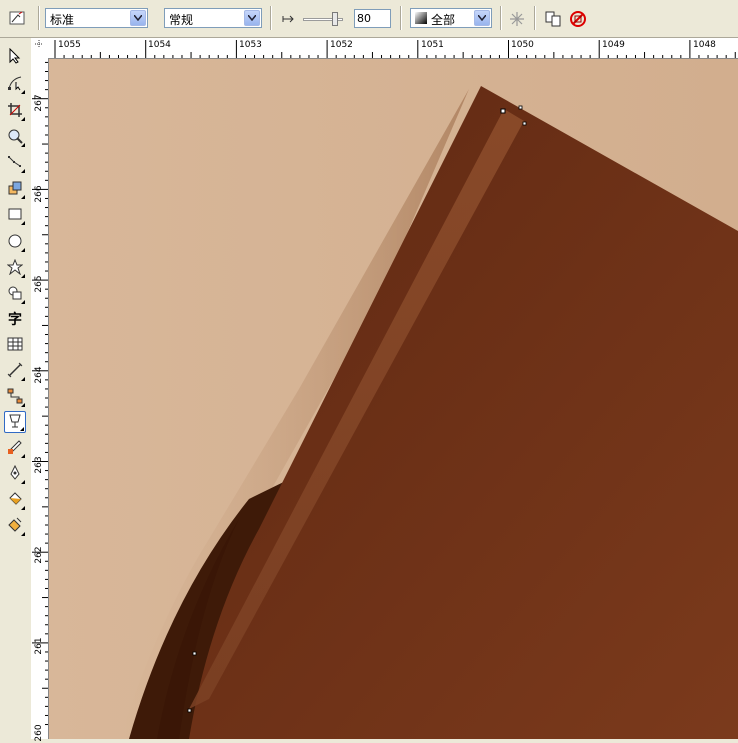 The height and width of the screenshot is (743, 738). I want to click on zoom-tool, so click(15, 137).